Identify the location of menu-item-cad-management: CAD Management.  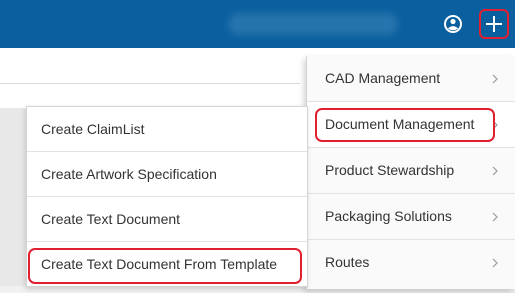
(411, 79).